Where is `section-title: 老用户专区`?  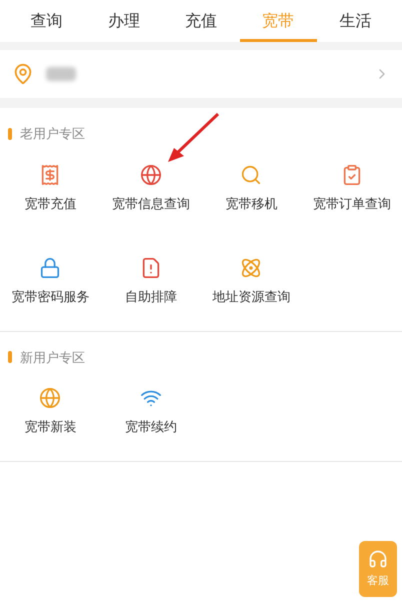 section-title: 老用户专区 is located at coordinates (52, 134).